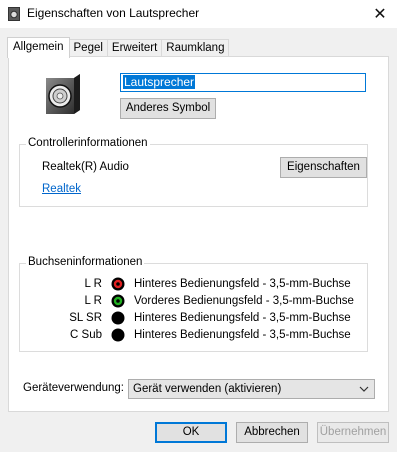 The width and height of the screenshot is (397, 452). I want to click on usage-select: Gerät verwenden (aktivieren), so click(251, 389).